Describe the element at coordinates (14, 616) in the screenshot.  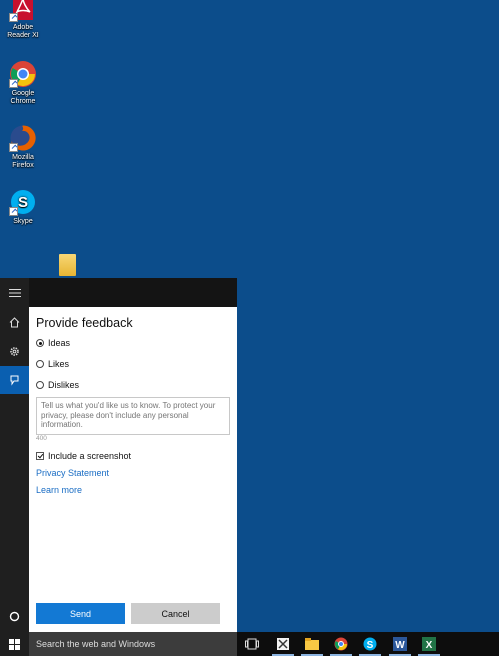
I see `cortana-circle-icon` at that location.